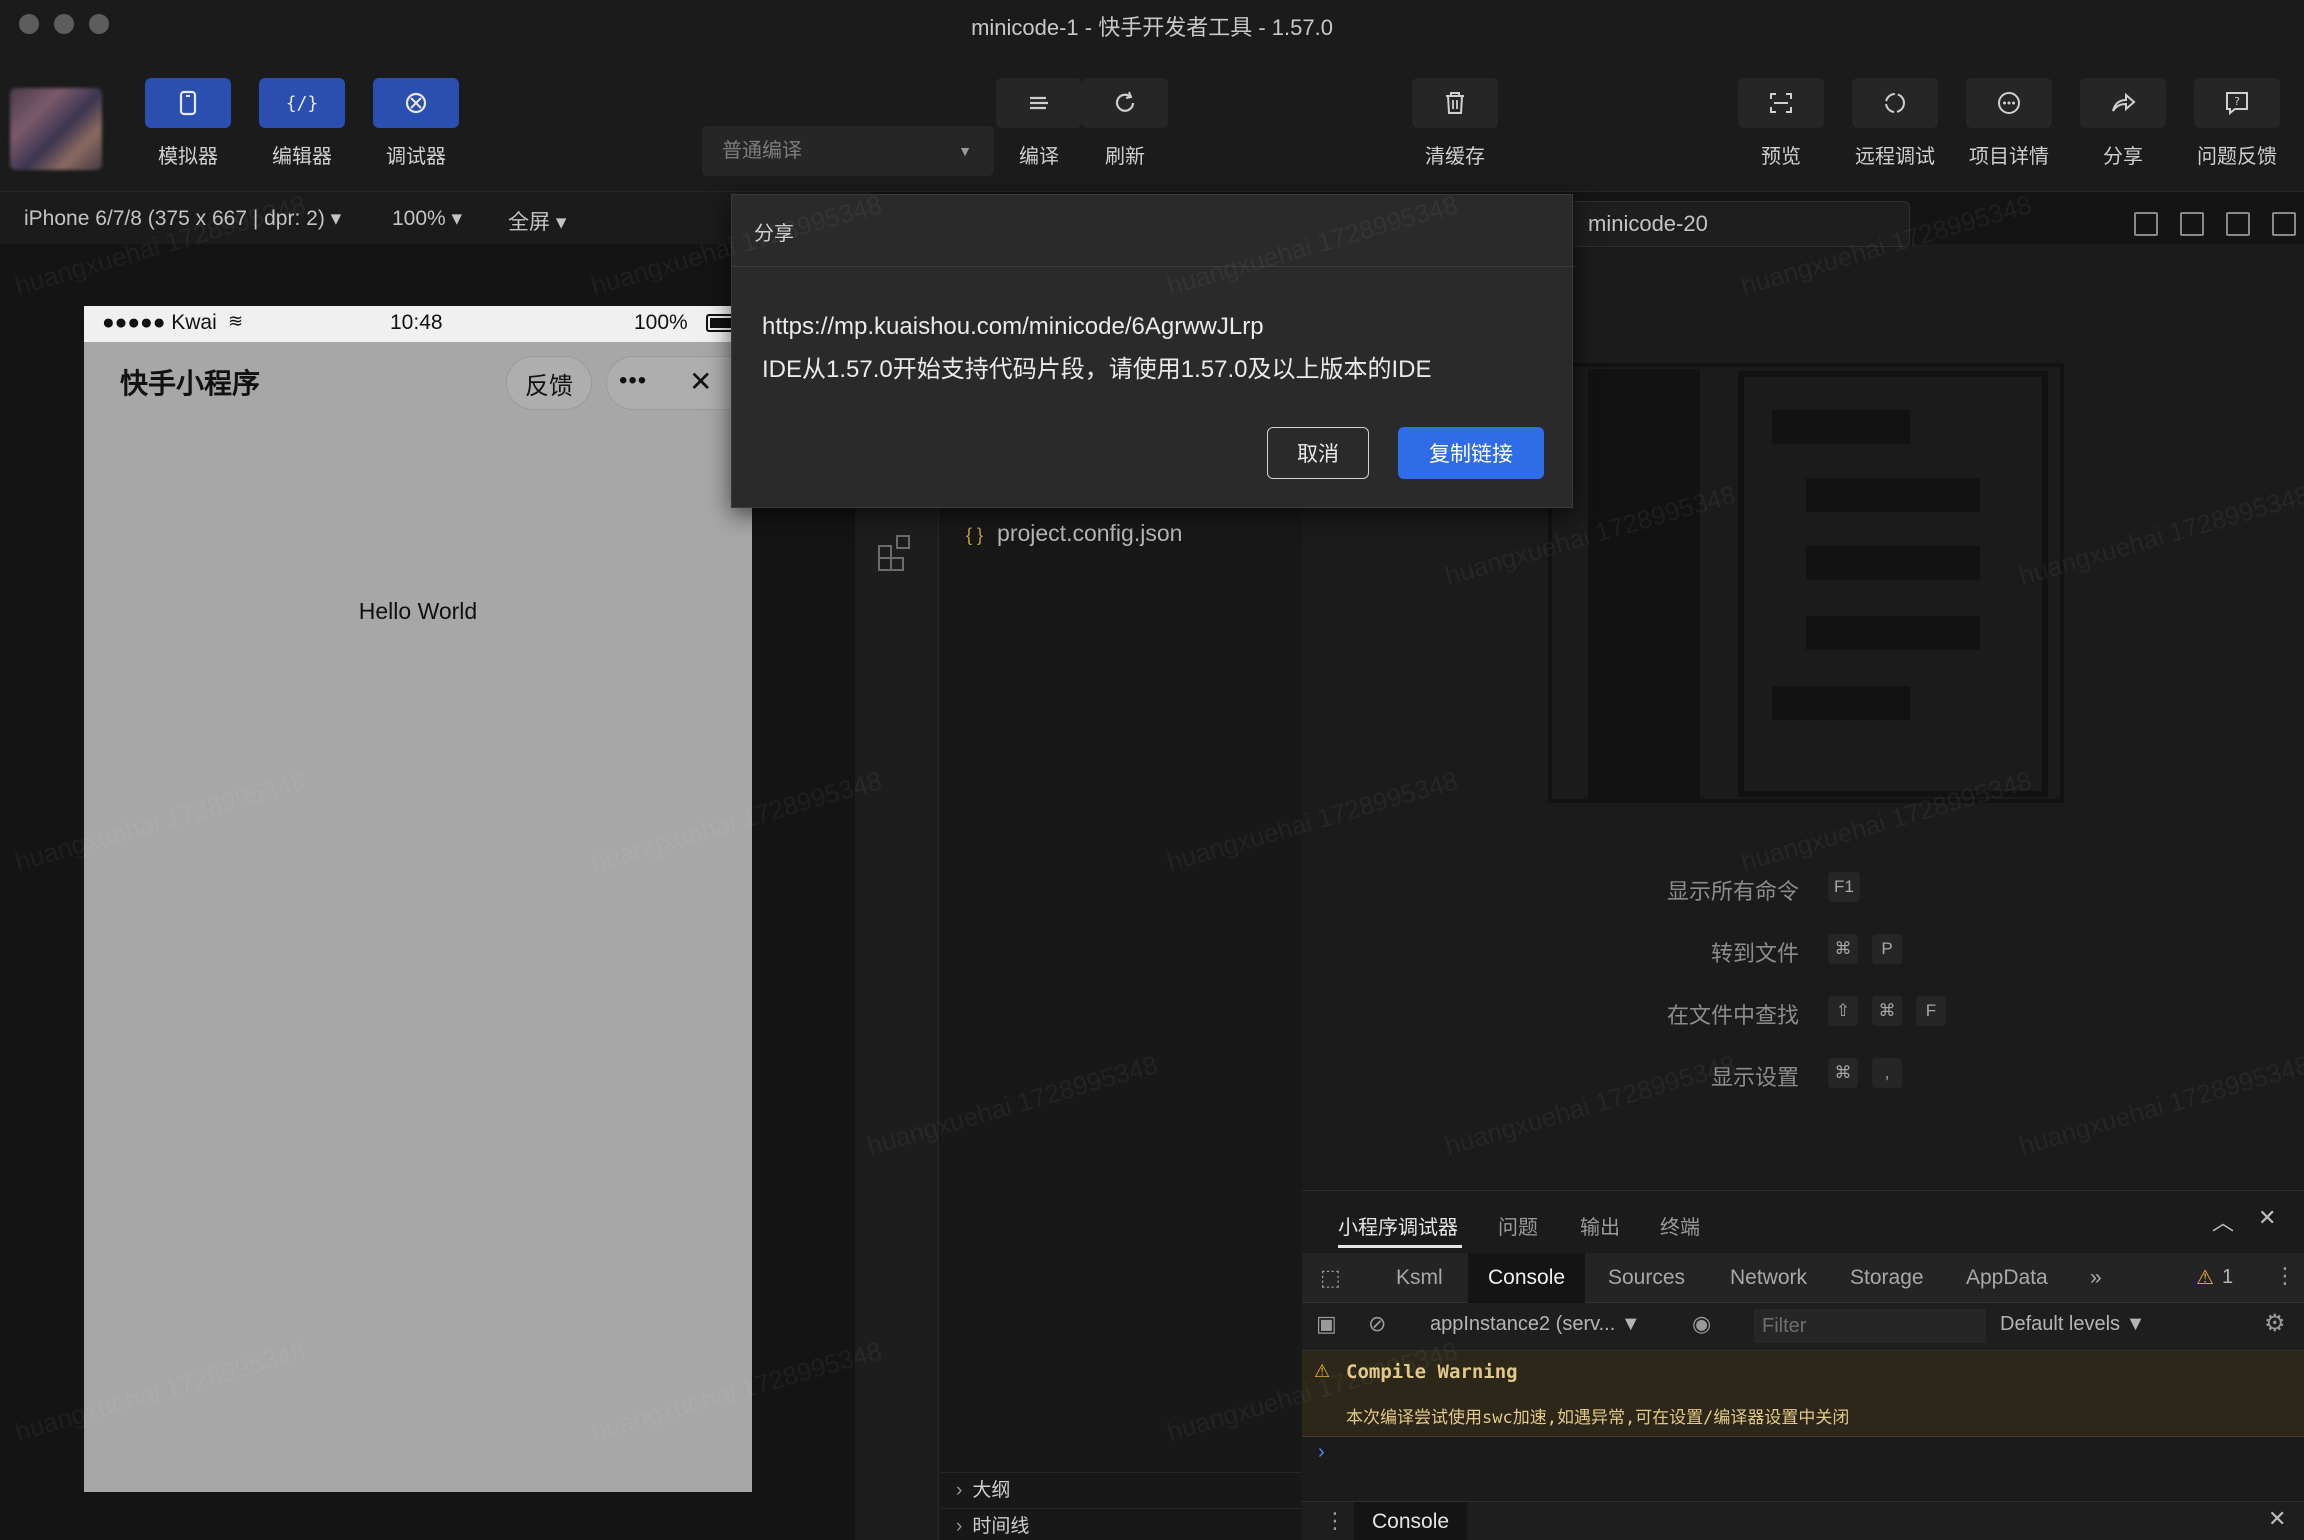 Image resolution: width=2304 pixels, height=1540 pixels. Describe the element at coordinates (416, 157) in the screenshot. I see `debugger-label: 调试器` at that location.